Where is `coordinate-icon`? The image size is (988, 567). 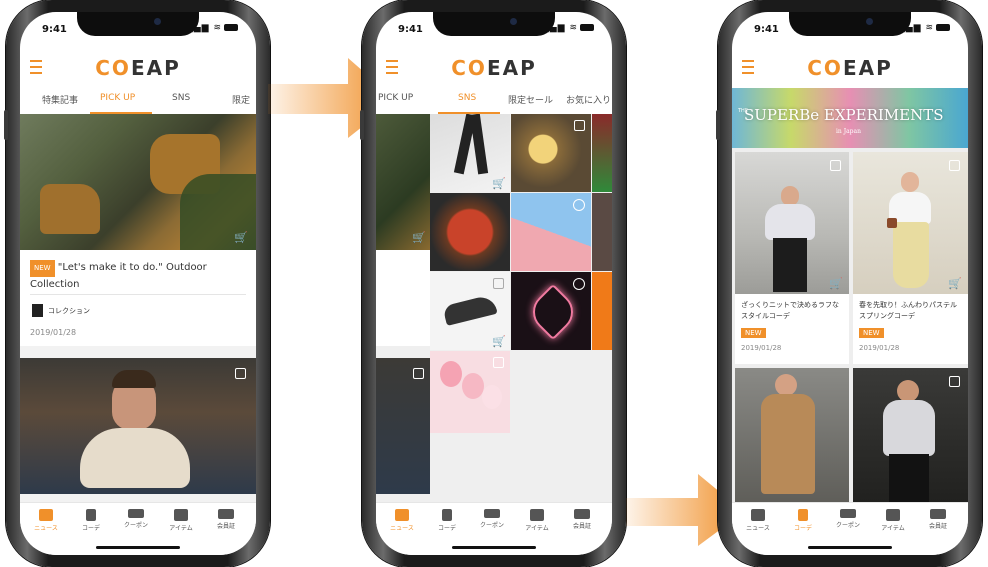
coordinate-icon is located at coordinates (91, 515).